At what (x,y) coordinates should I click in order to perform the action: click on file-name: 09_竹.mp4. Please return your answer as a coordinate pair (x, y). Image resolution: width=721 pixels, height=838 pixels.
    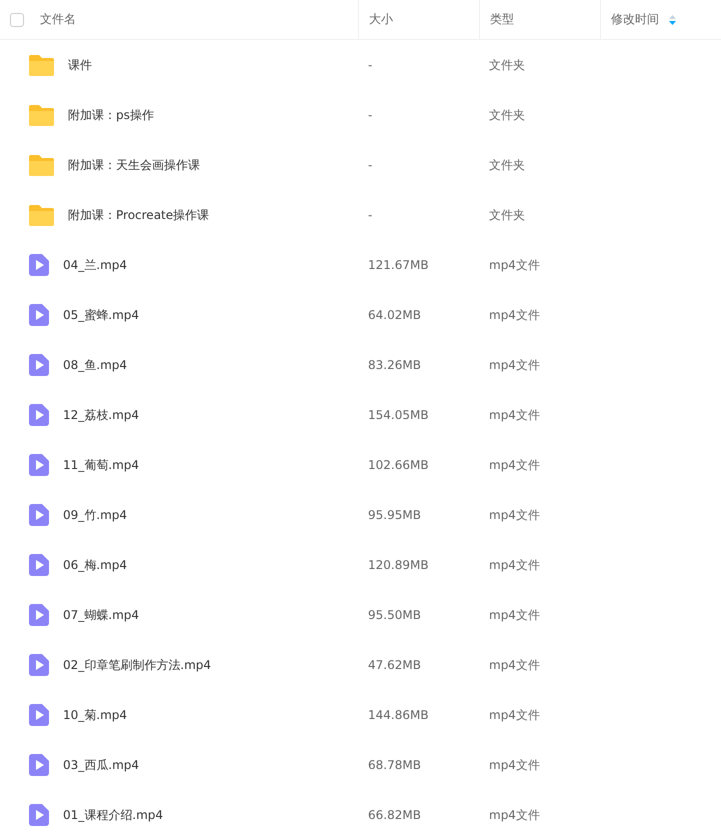
    Looking at the image, I should click on (95, 515).